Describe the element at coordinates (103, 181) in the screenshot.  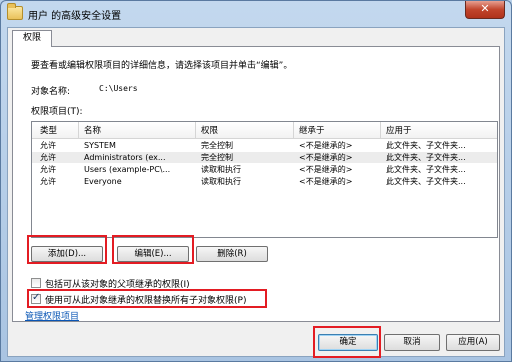
I see `cell-name: Everyone` at that location.